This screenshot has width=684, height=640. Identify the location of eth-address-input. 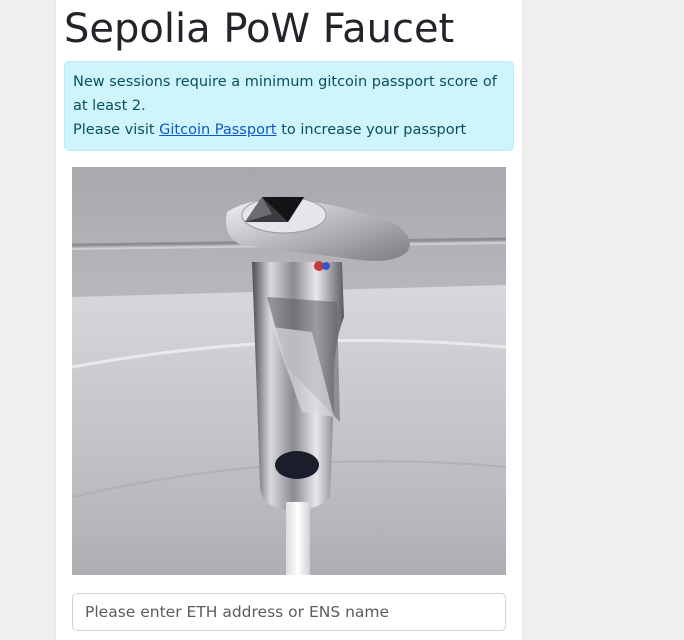
(289, 612).